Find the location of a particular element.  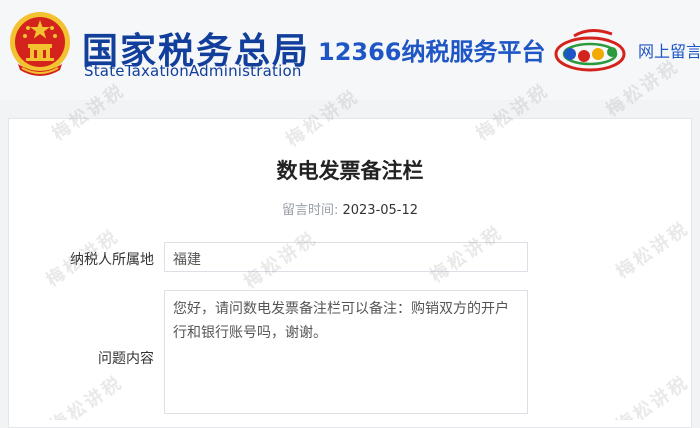

region-field: 福建 is located at coordinates (346, 257).